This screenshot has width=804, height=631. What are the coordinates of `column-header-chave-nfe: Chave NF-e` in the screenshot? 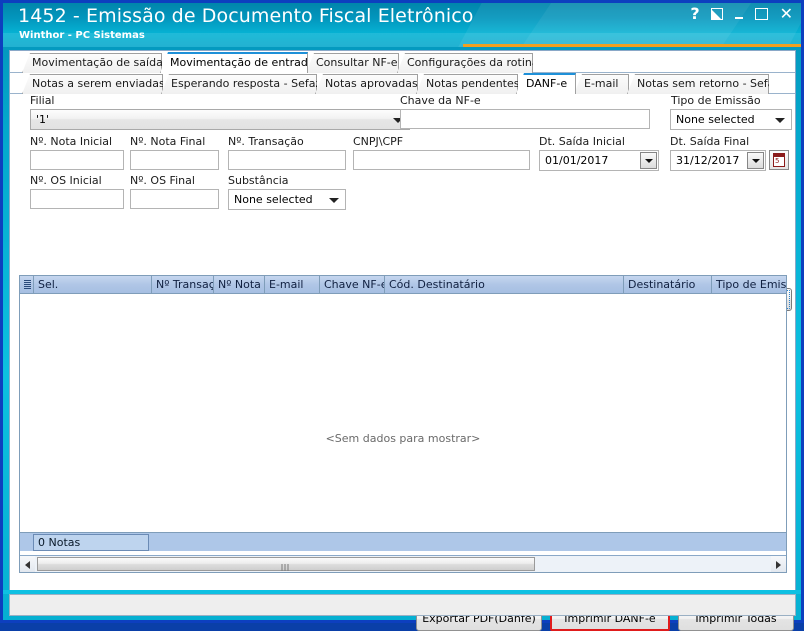 It's located at (352, 284).